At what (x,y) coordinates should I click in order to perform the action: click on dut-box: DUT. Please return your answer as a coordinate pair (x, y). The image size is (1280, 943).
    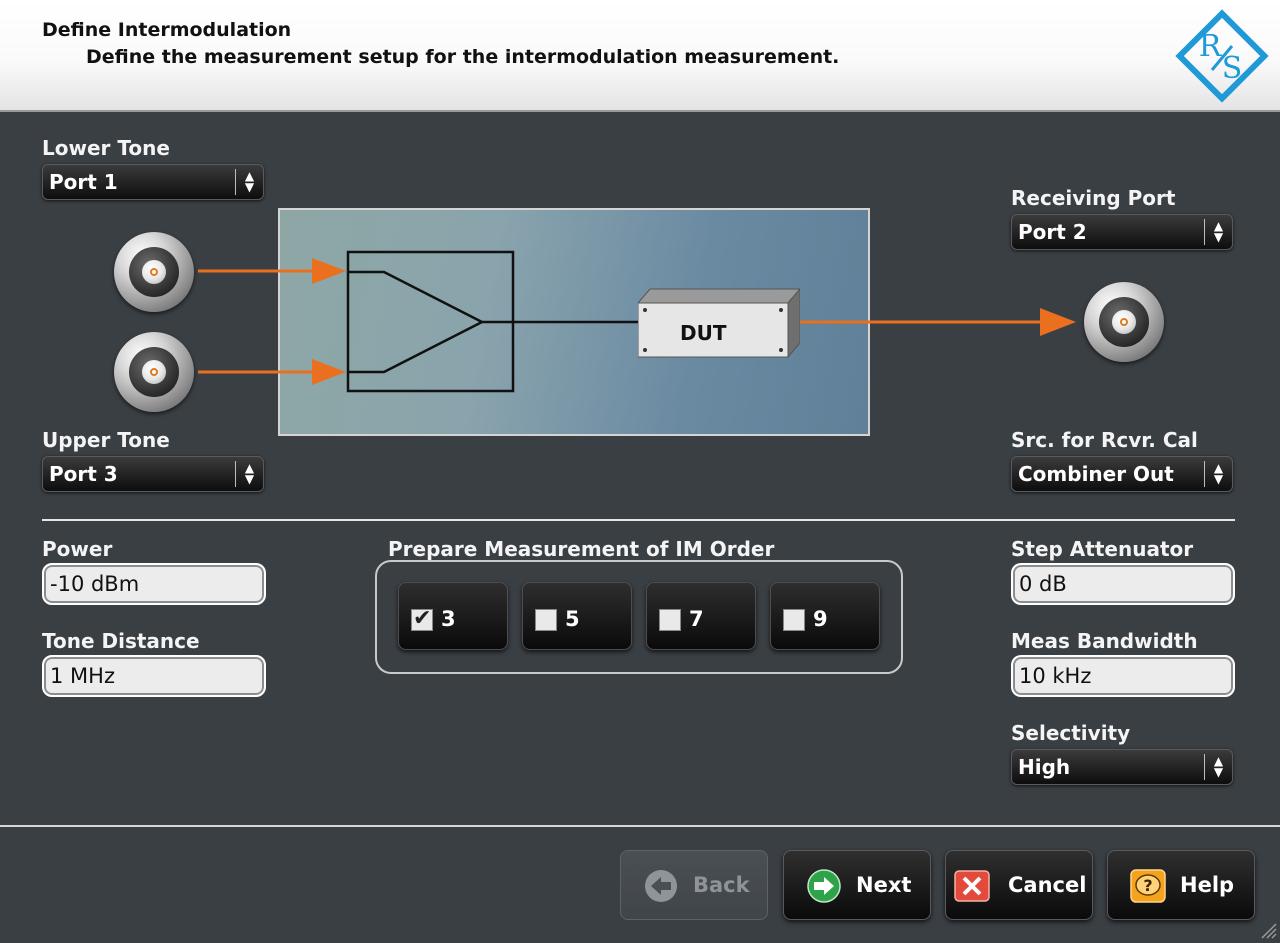
    Looking at the image, I should click on (719, 323).